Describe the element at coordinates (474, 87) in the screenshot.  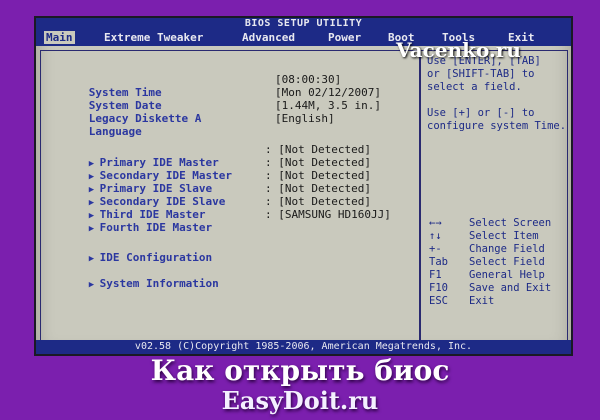
I see `help-line: select a field.` at that location.